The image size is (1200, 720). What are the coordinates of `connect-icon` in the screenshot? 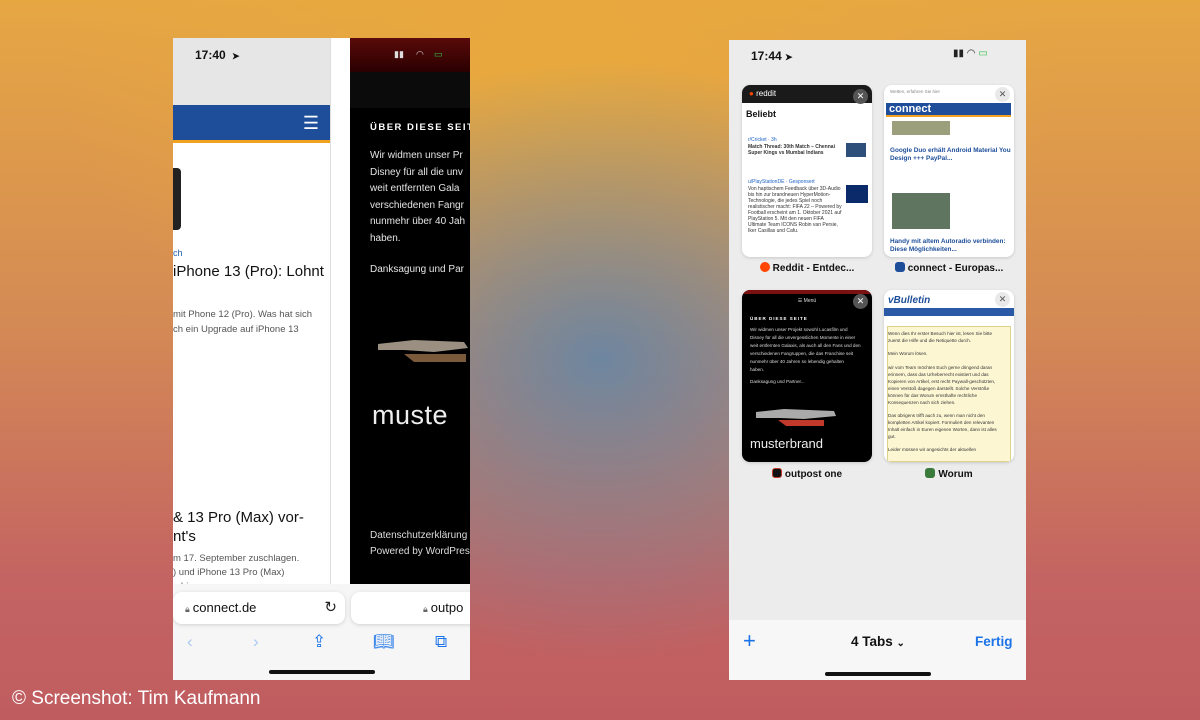 It's located at (899, 267).